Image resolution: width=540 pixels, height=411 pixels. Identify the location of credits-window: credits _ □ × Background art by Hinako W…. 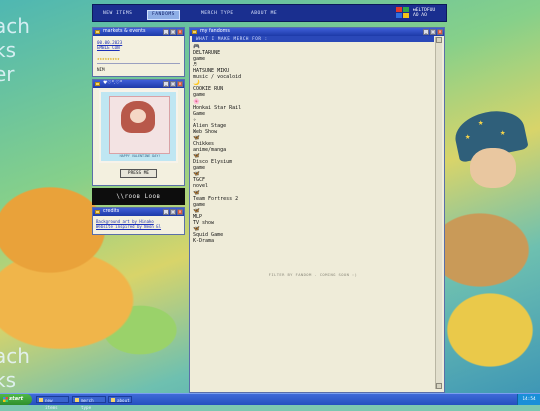
(138, 221).